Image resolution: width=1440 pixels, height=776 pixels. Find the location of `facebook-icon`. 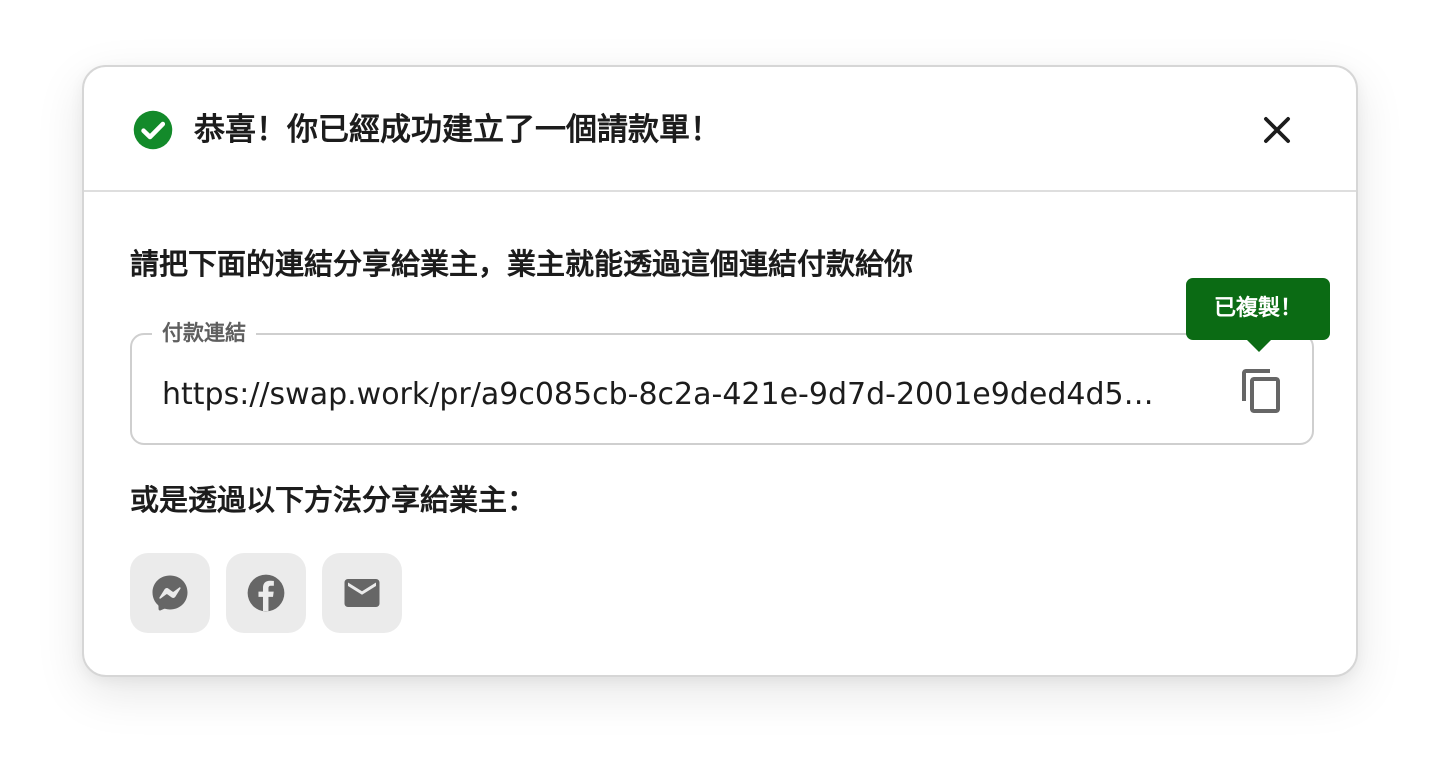

facebook-icon is located at coordinates (266, 593).